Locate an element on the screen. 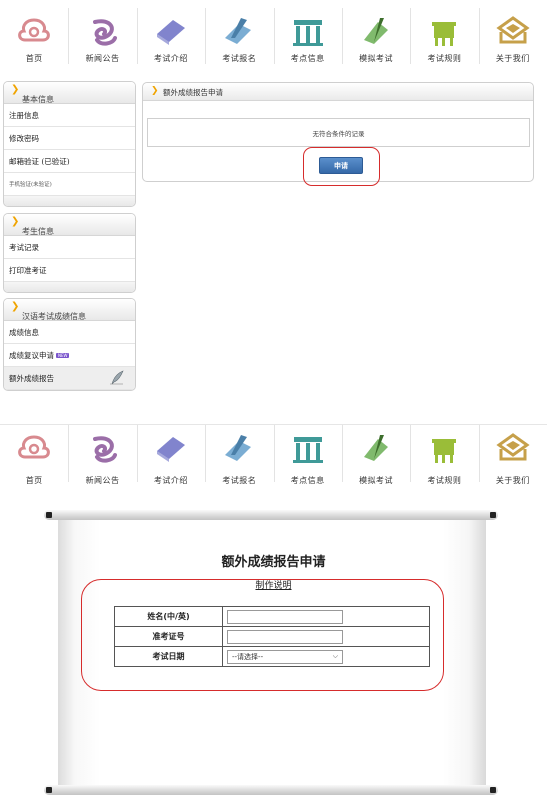 This screenshot has height=801, width=547. sidebar-item-email-verify: 邮箱验证 (已验证) is located at coordinates (69, 161).